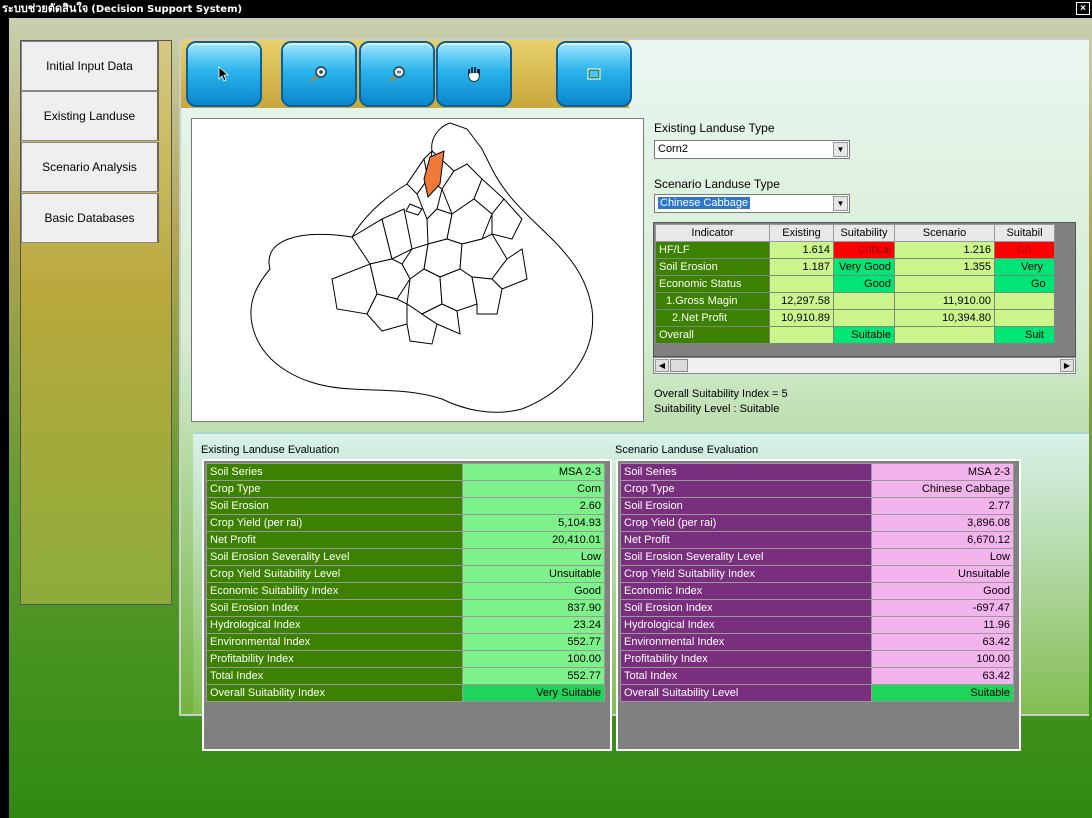 The width and height of the screenshot is (1092, 818). What do you see at coordinates (1067, 365) in the screenshot?
I see `scroll-right-arrow-icon: ▶` at bounding box center [1067, 365].